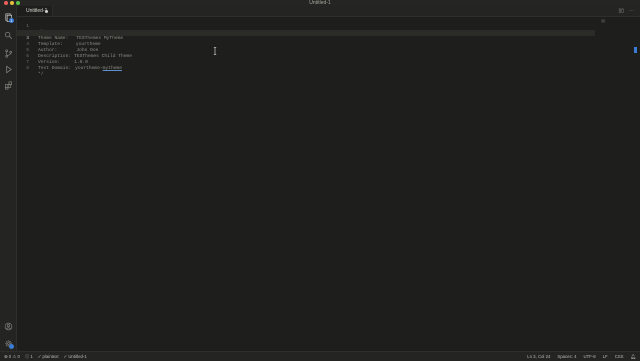 Image resolution: width=640 pixels, height=361 pixels. I want to click on minimap-icon: ▤, so click(603, 20).